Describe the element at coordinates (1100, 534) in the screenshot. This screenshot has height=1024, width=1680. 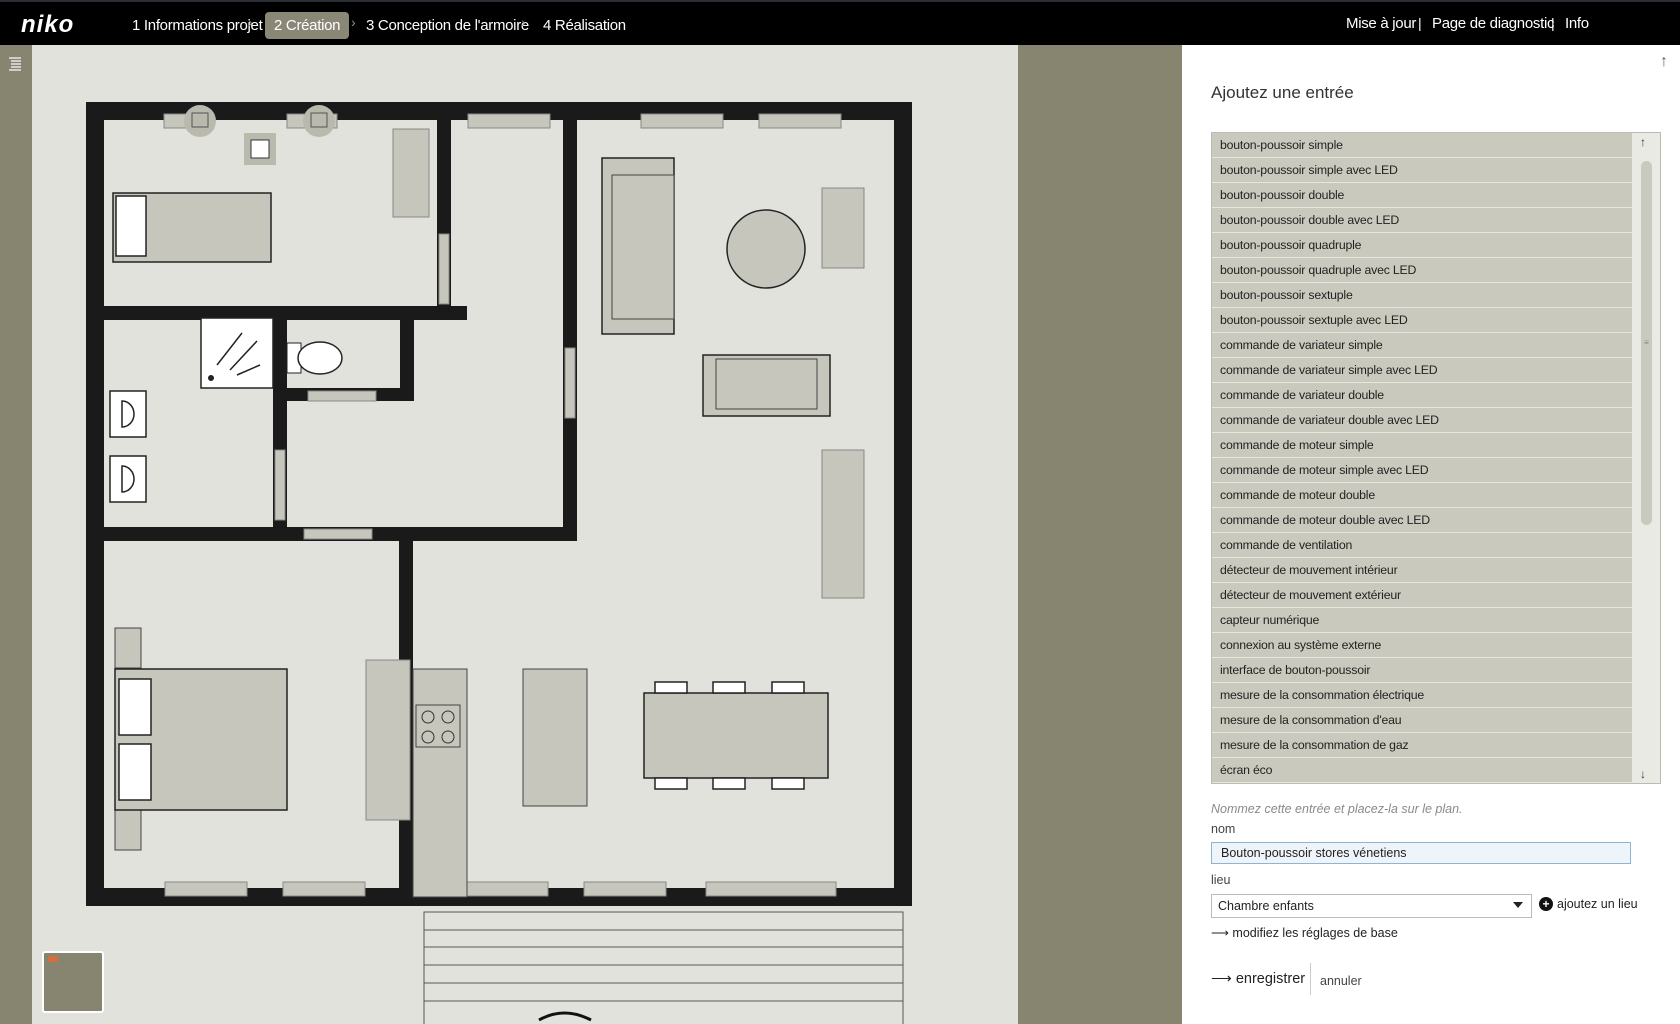
I see `canvas-margin` at that location.